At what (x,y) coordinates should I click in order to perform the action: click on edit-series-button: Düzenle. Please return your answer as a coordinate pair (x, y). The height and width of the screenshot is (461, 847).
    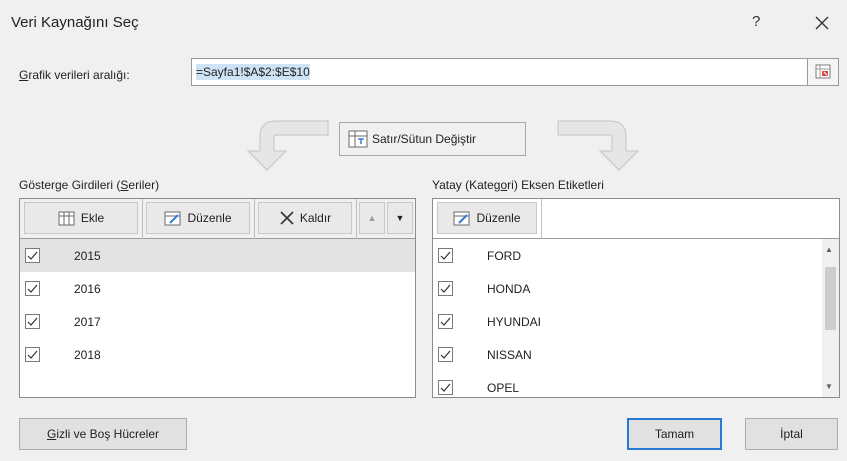
    Looking at the image, I should click on (198, 218).